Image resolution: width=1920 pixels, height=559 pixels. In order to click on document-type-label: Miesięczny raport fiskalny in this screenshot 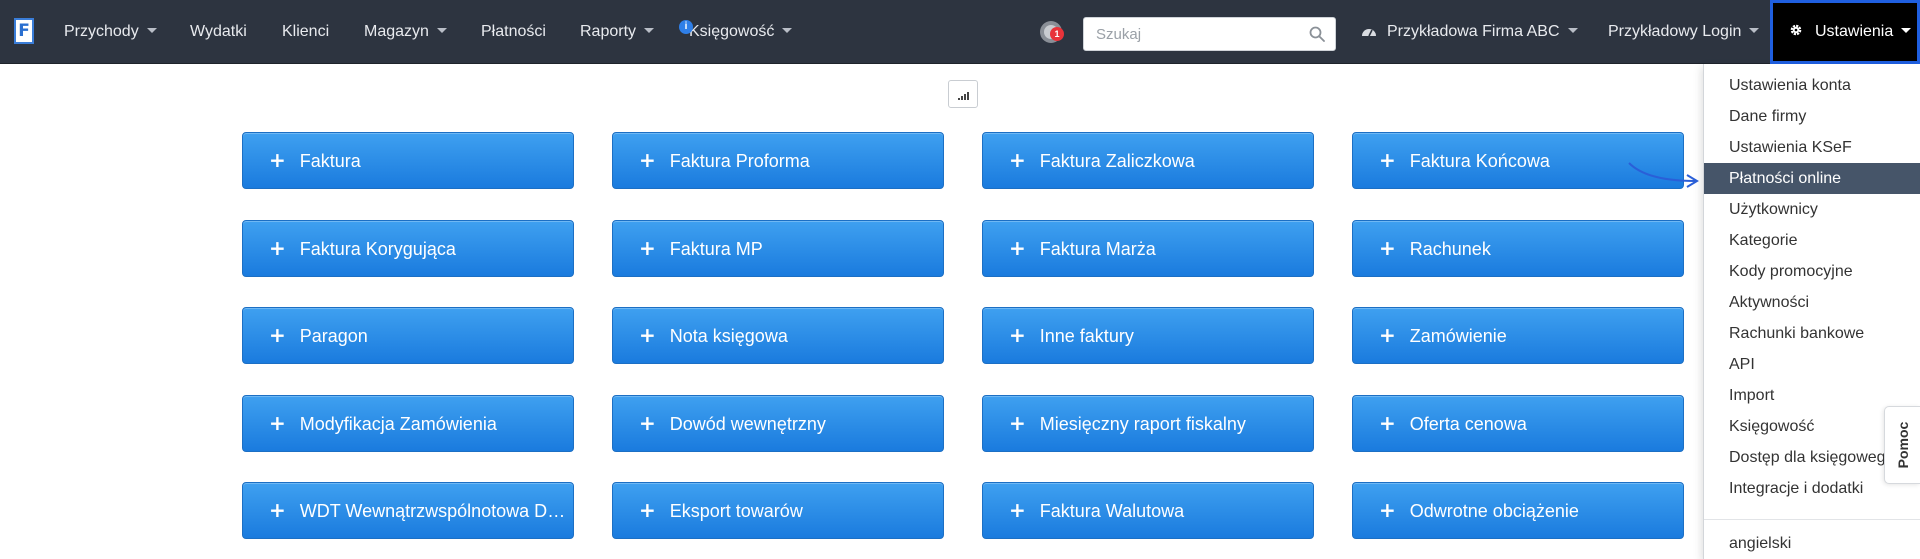, I will do `click(1142, 424)`.